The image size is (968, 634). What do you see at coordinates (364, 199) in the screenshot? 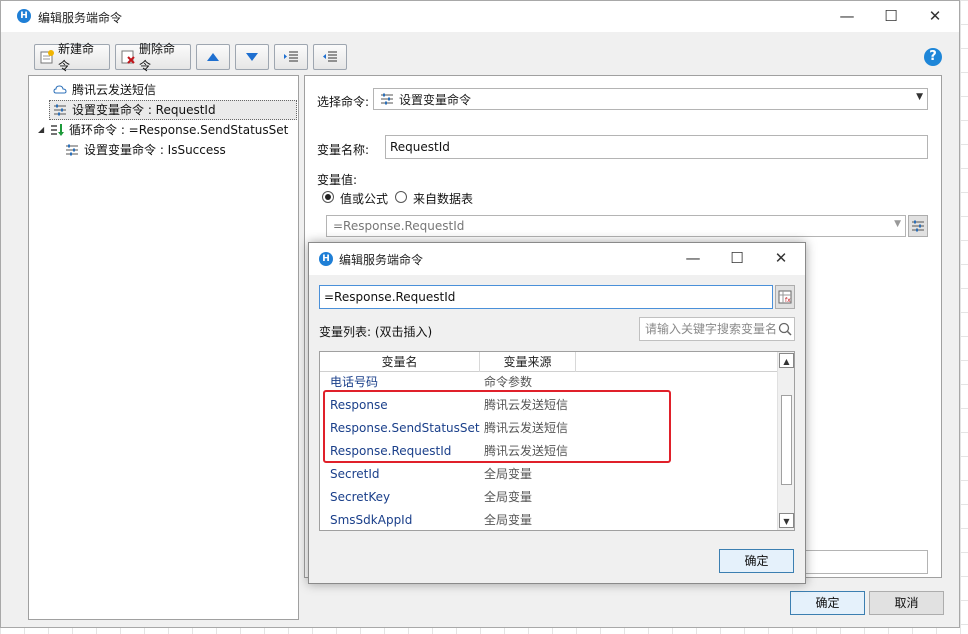
I see `radio-formula-label: 值或公式` at bounding box center [364, 199].